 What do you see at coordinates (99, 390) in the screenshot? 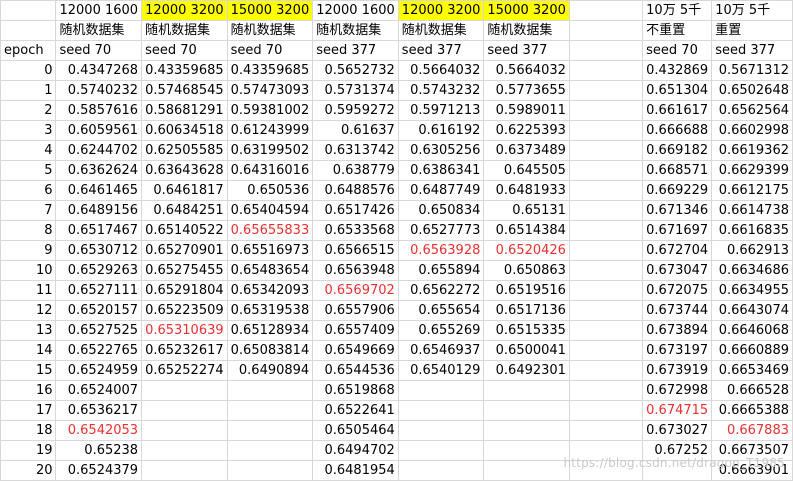
I see `value-cell: 0.6524007` at bounding box center [99, 390].